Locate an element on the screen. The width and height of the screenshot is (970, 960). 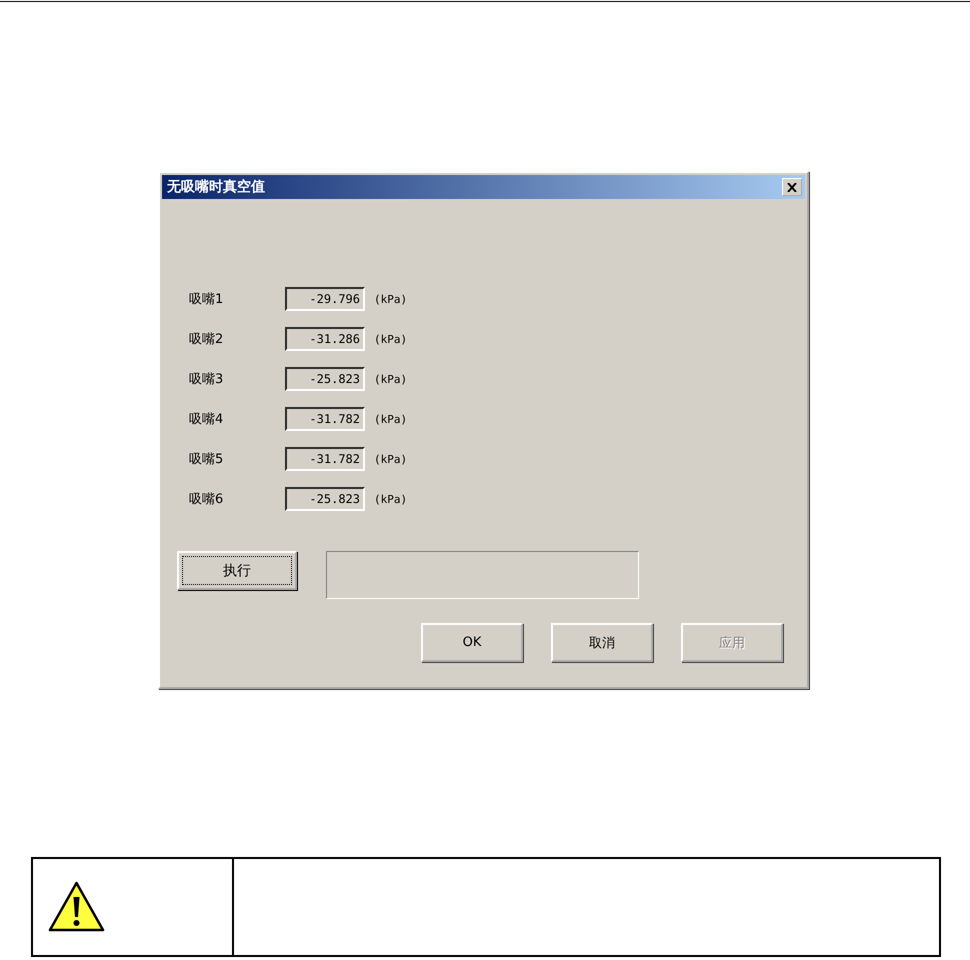
nozzle-label: 吸嘴3 is located at coordinates (206, 379).